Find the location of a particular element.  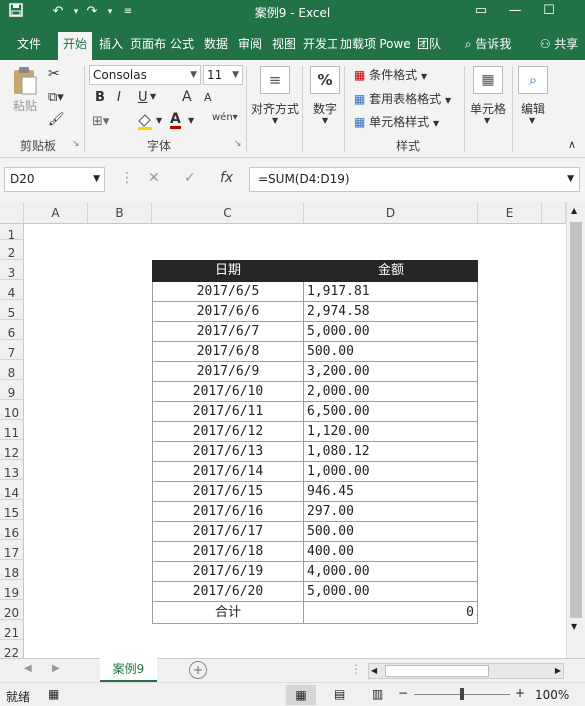

enter-icon: ✓ is located at coordinates (190, 178).